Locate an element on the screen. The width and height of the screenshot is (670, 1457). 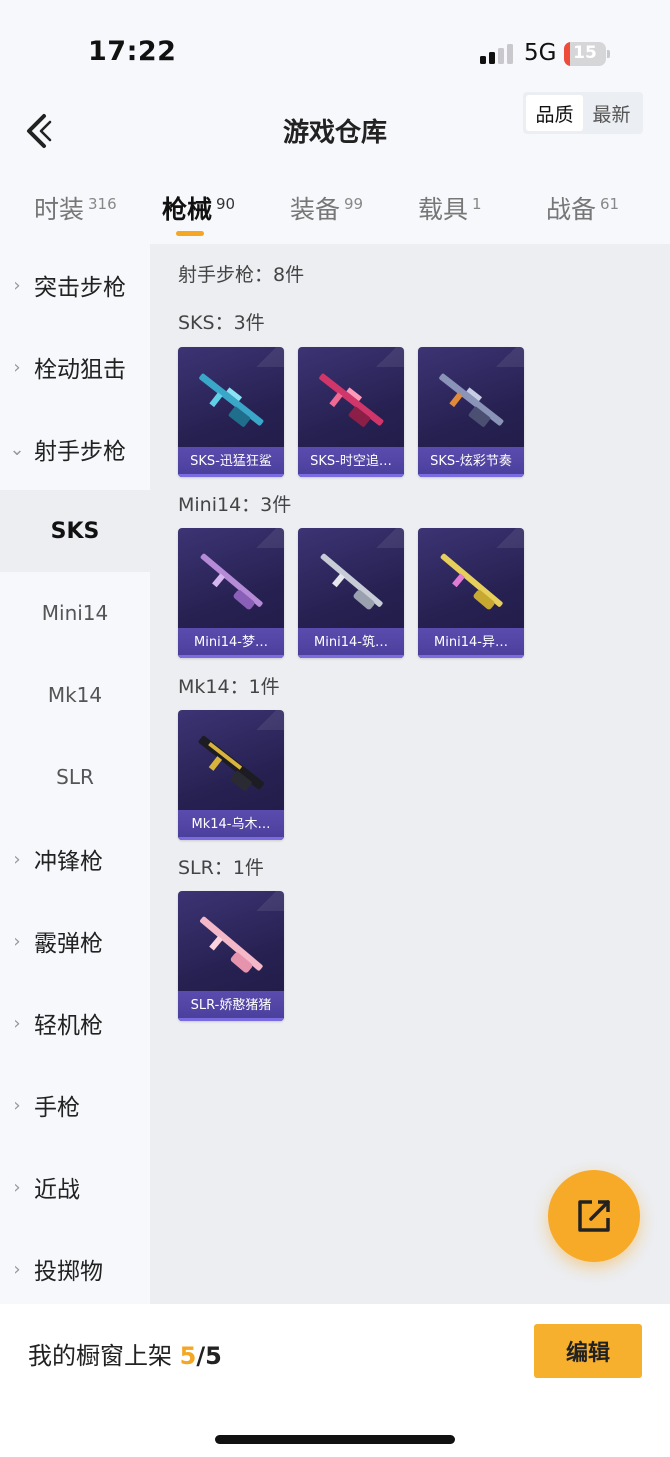
tab-count: 1 is located at coordinates (477, 204).